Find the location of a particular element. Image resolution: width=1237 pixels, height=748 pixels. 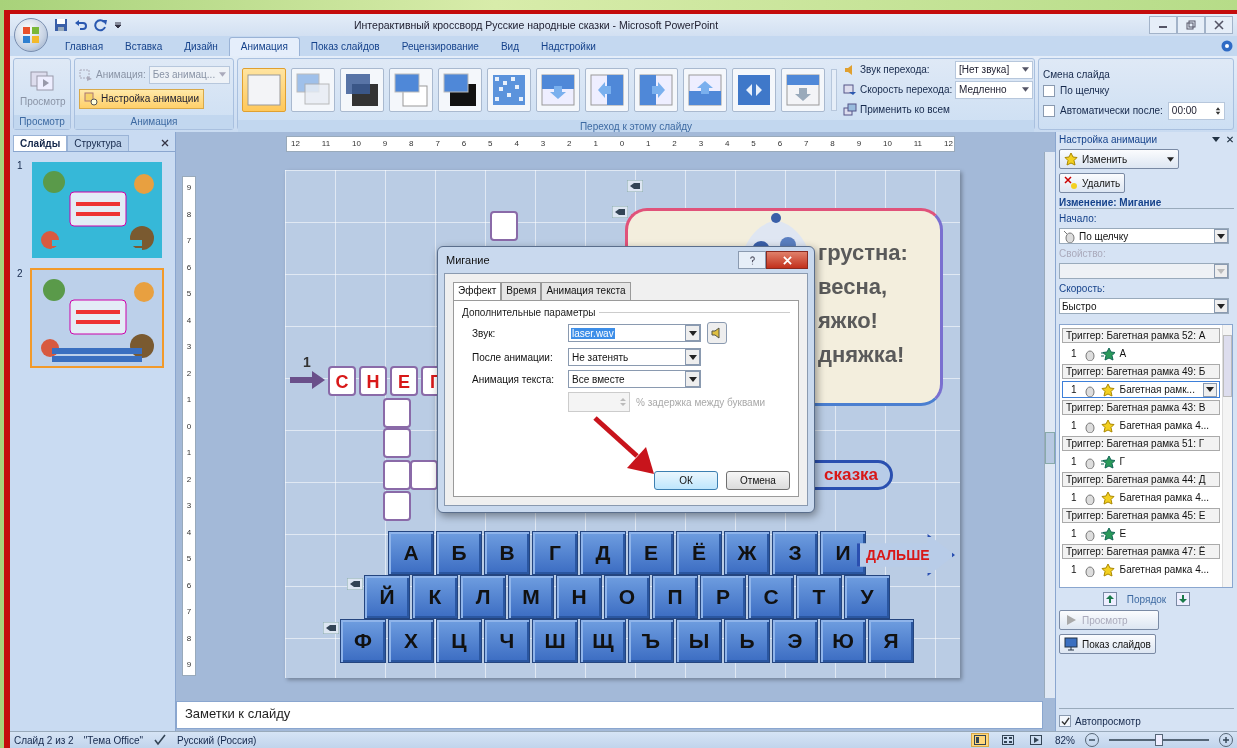

letter-key: Щ is located at coordinates (603, 641).